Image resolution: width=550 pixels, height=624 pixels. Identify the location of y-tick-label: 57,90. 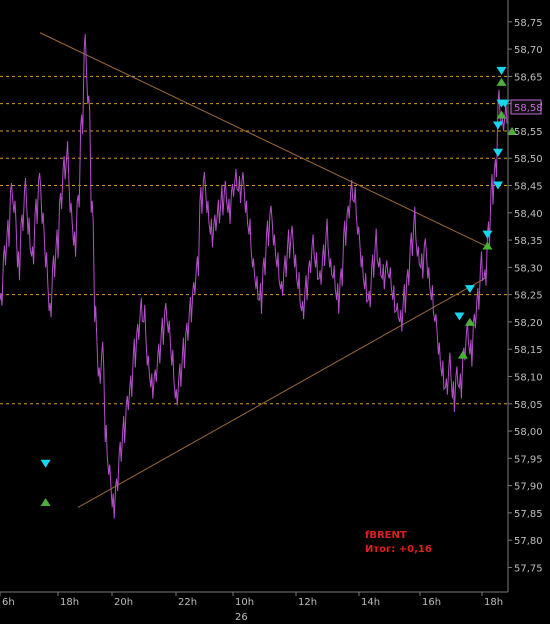
(528, 487).